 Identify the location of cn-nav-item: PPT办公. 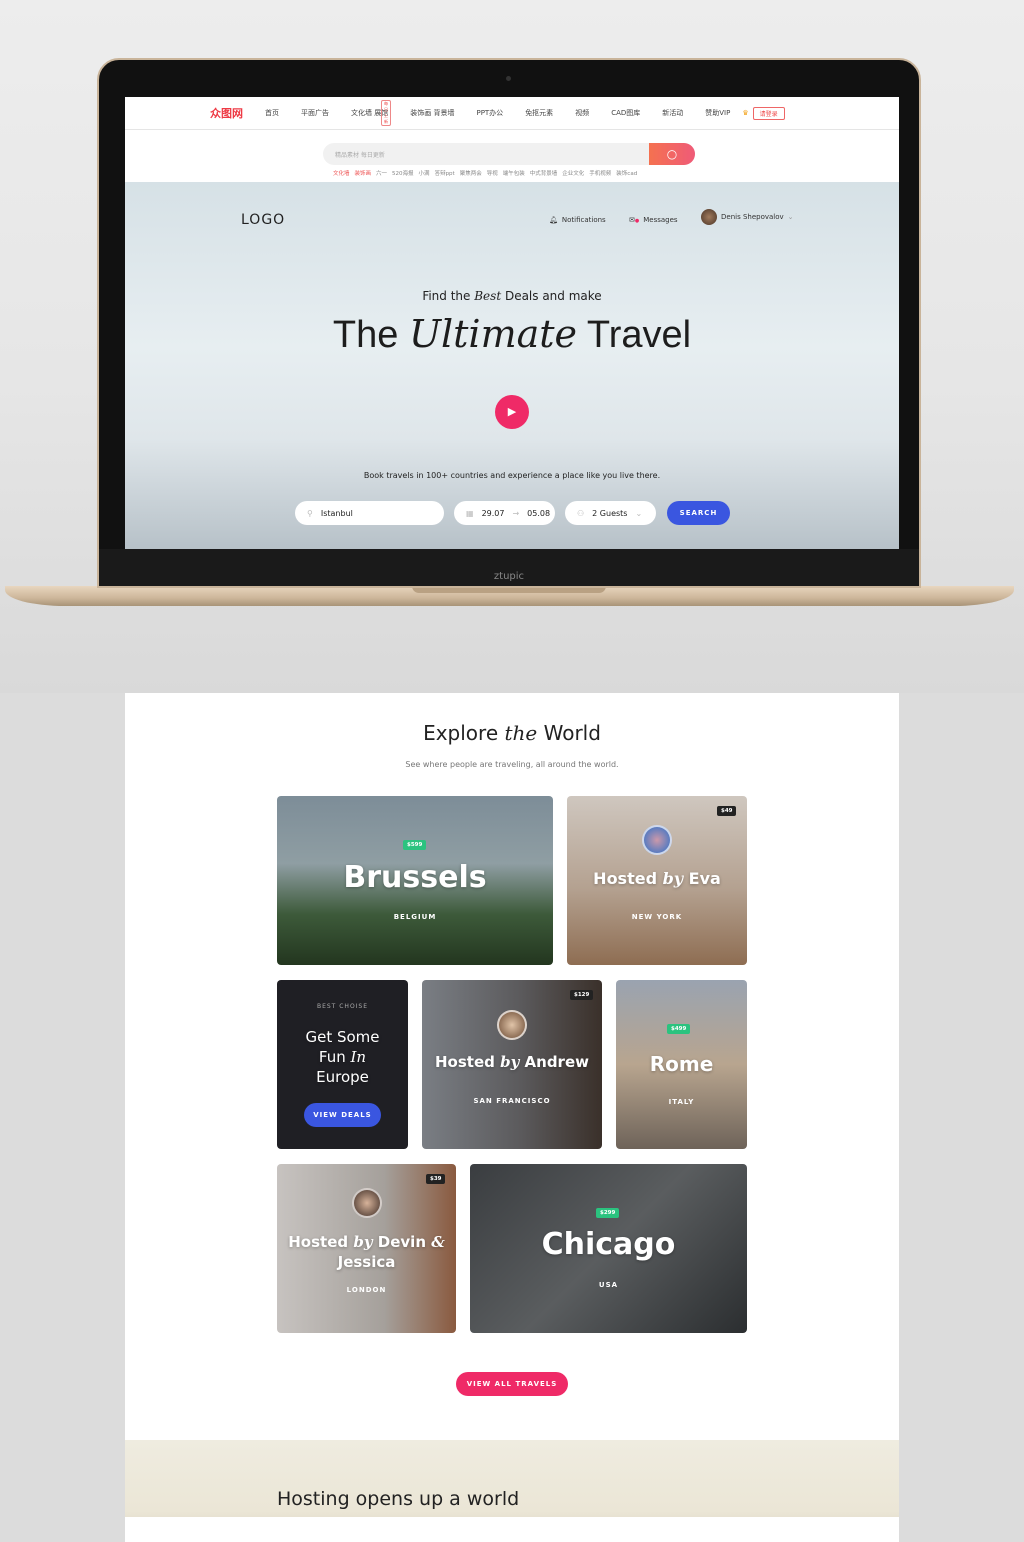
(489, 113).